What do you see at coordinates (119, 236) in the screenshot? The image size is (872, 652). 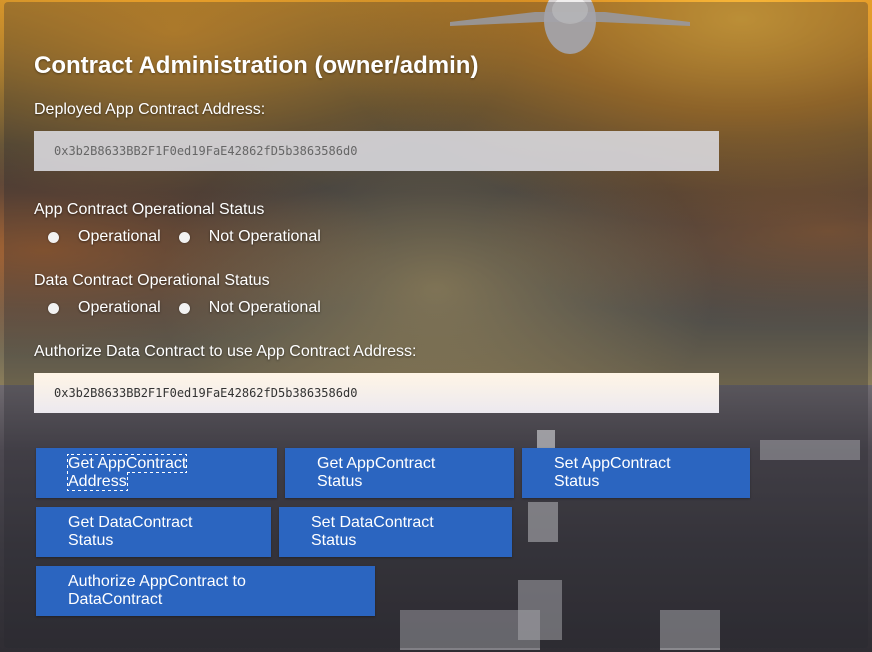 I see `app-operational-label: Operational` at bounding box center [119, 236].